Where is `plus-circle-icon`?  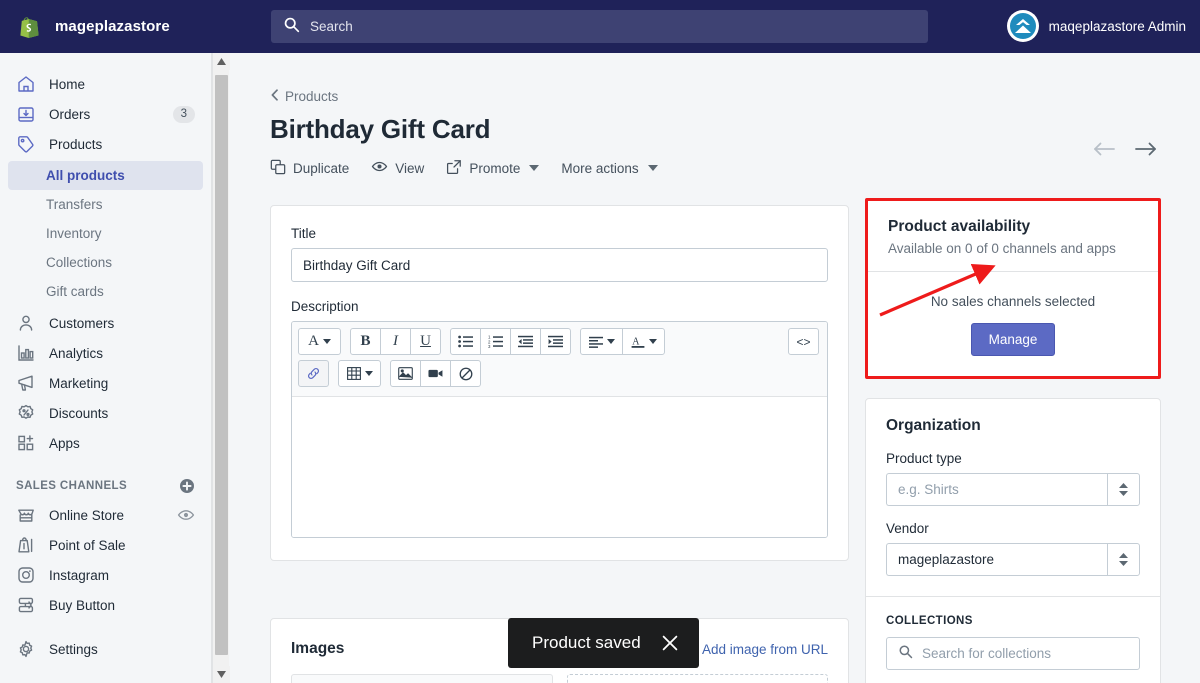
plus-circle-icon is located at coordinates (187, 486).